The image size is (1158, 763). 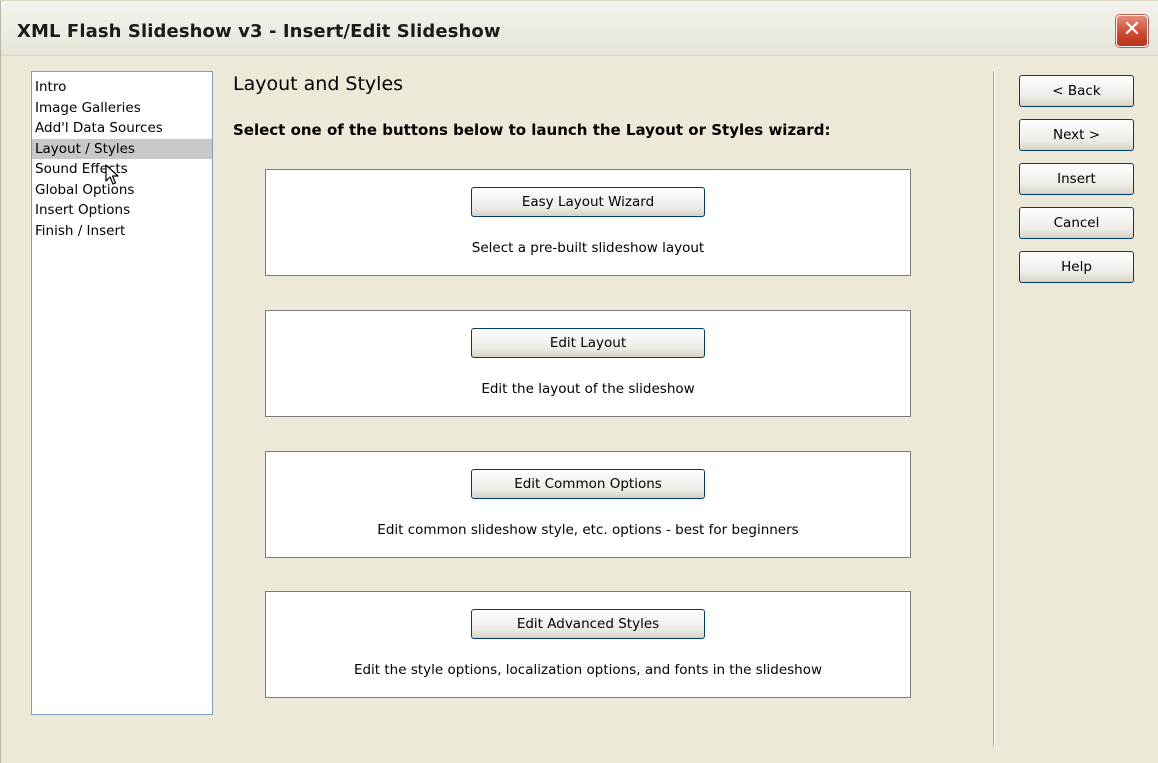 I want to click on vertical-divider, so click(x=993, y=409).